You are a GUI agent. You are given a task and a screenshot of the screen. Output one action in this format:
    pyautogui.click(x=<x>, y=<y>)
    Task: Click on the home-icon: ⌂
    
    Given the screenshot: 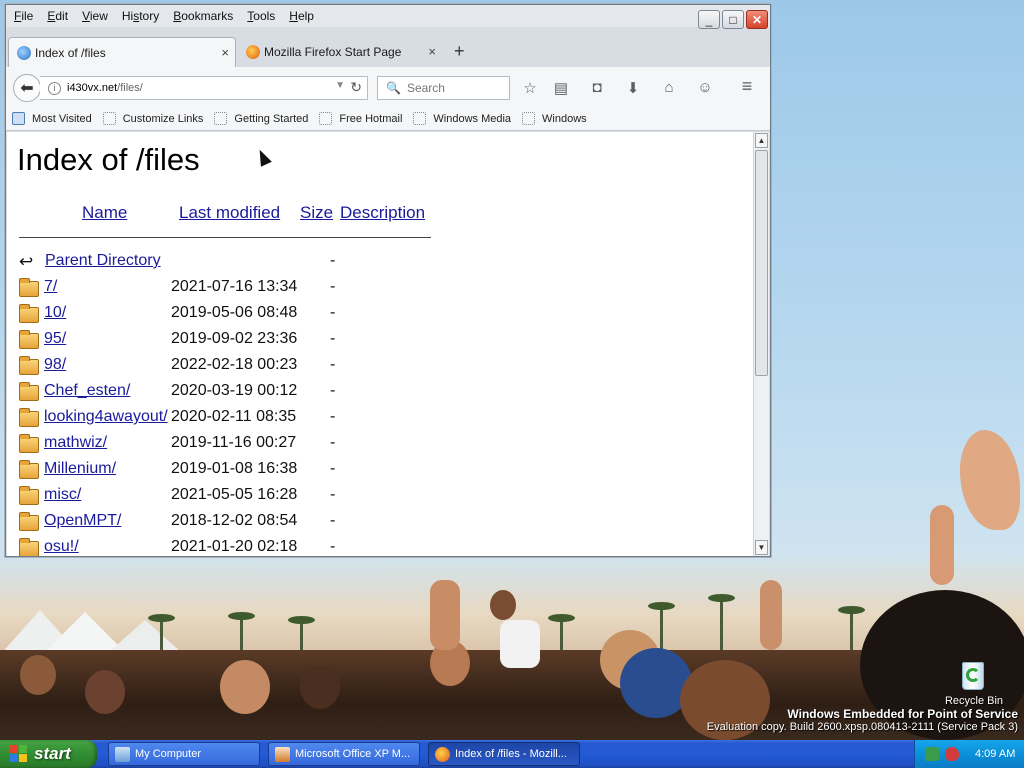 What is the action you would take?
    pyautogui.click(x=669, y=87)
    